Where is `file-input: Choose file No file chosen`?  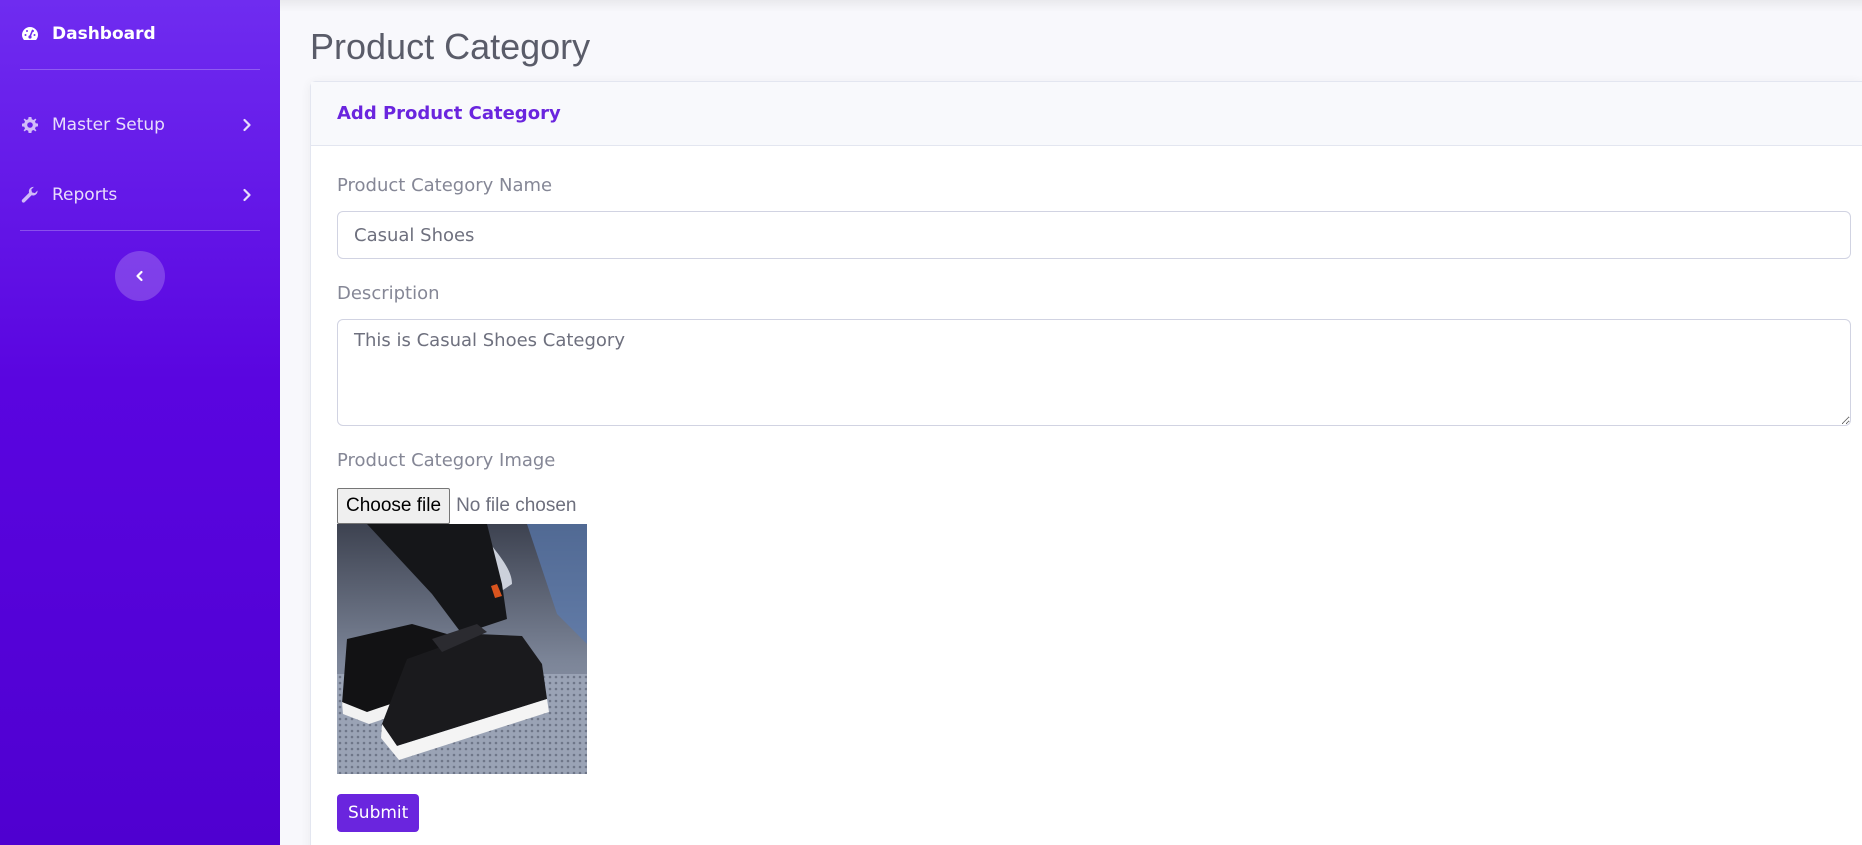 file-input: Choose file No file chosen is located at coordinates (456, 506).